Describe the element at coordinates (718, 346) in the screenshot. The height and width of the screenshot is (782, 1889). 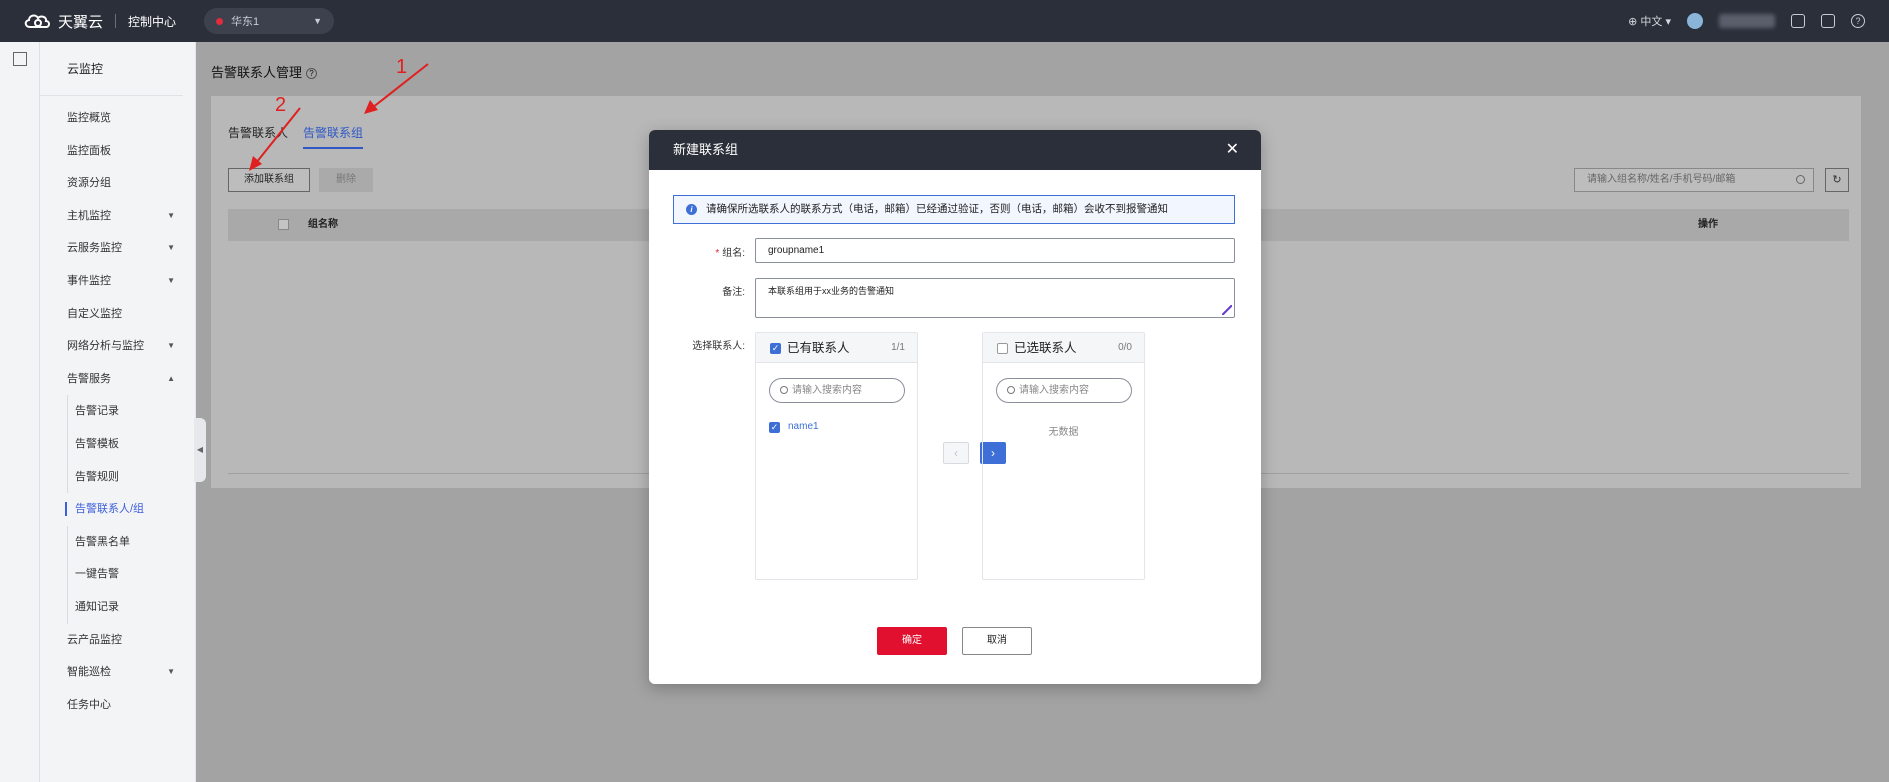
I see `select-contacts-label: 选择联系人:` at that location.